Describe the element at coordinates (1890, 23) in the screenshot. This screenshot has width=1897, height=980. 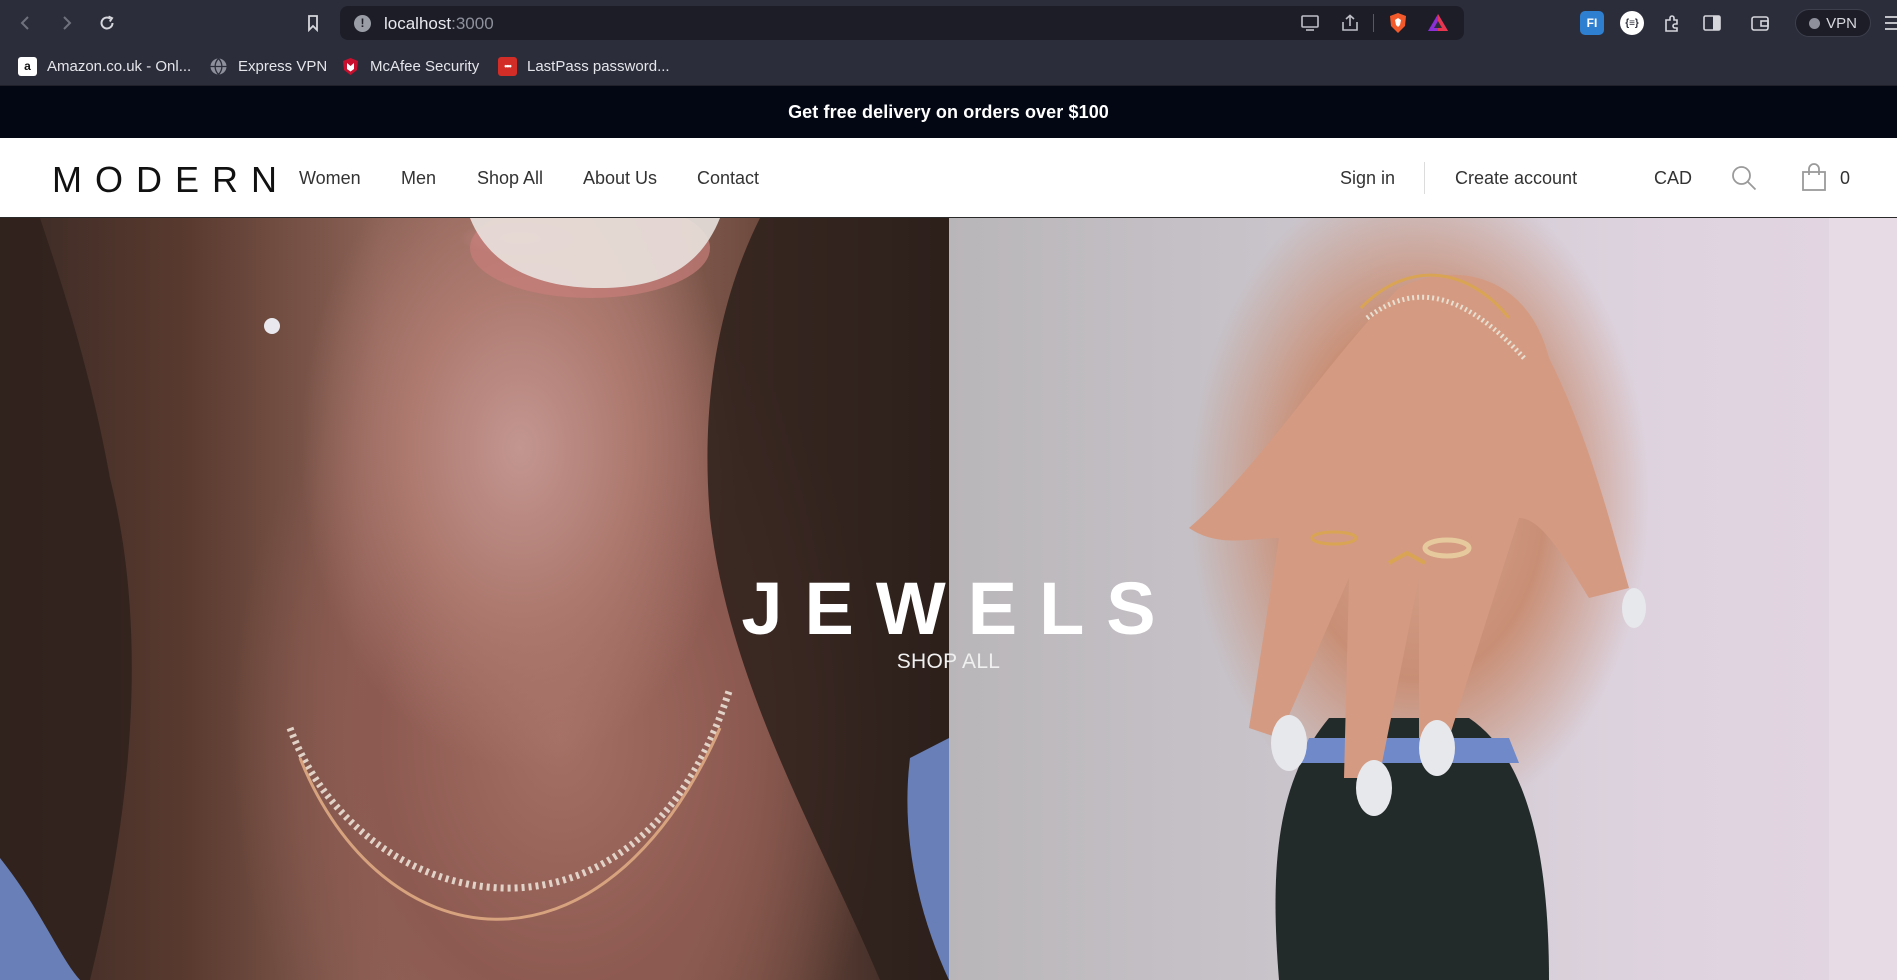
I see `menu-icon` at that location.